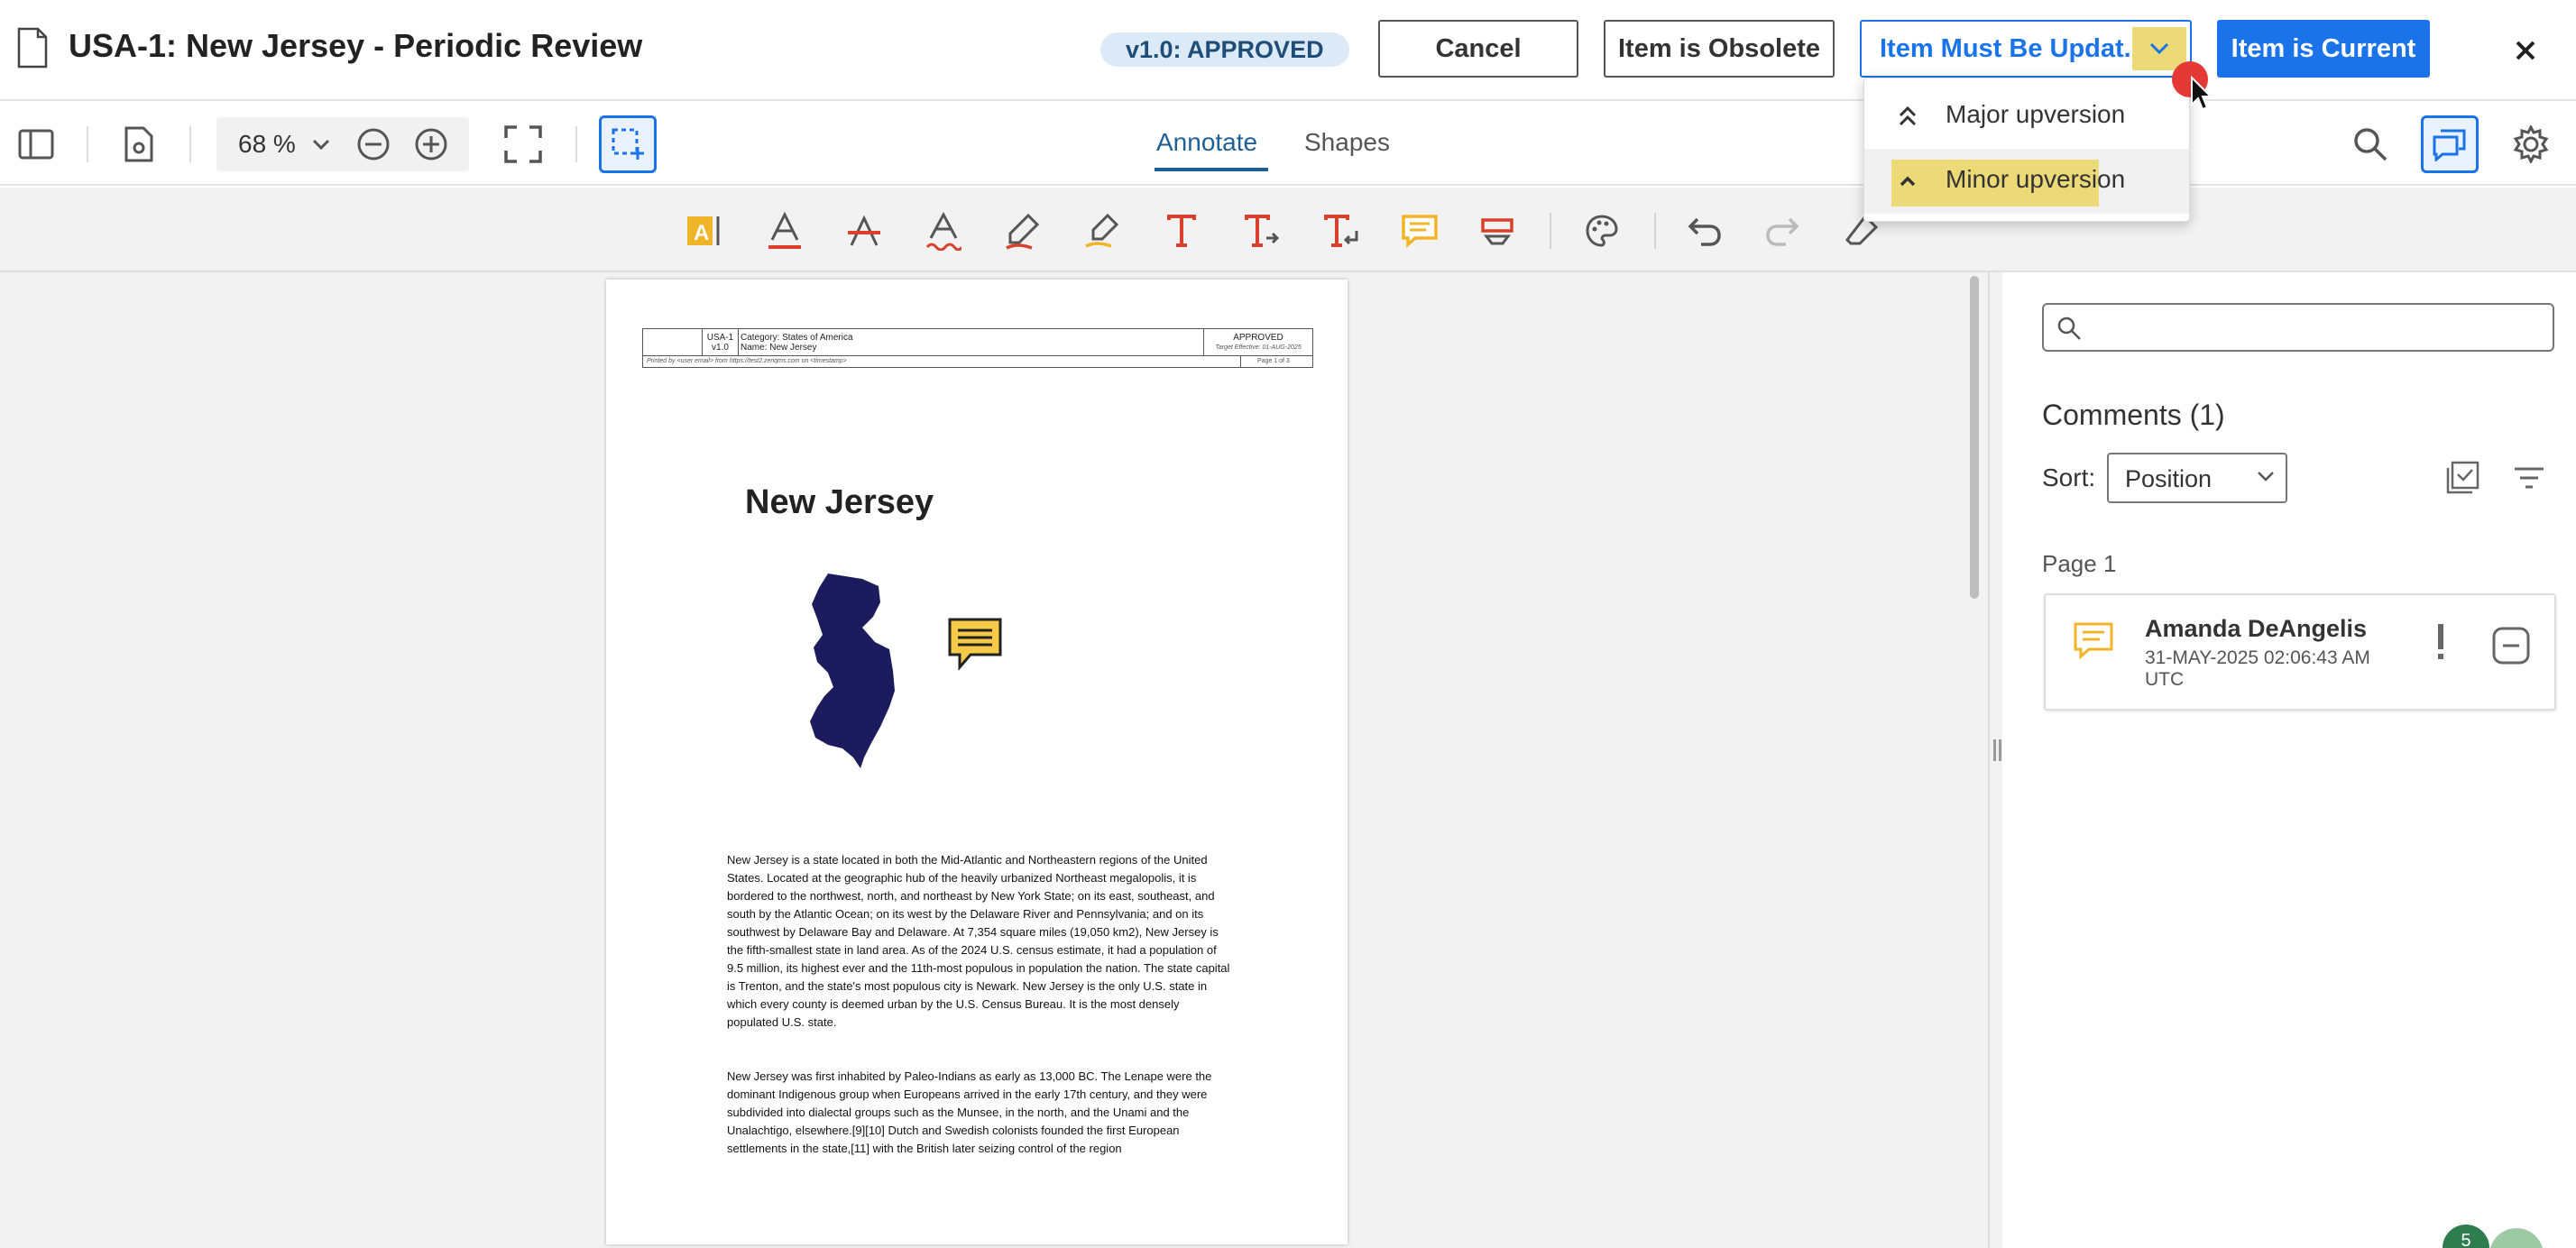 The height and width of the screenshot is (1248, 2576). Describe the element at coordinates (2462, 478) in the screenshot. I see `select-all-comments-icon` at that location.